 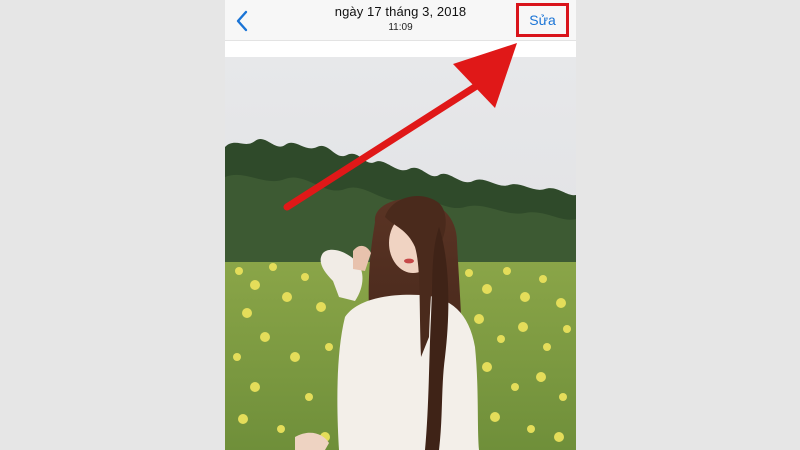 I want to click on photo-time-subtitle: 11:09, so click(x=400, y=27).